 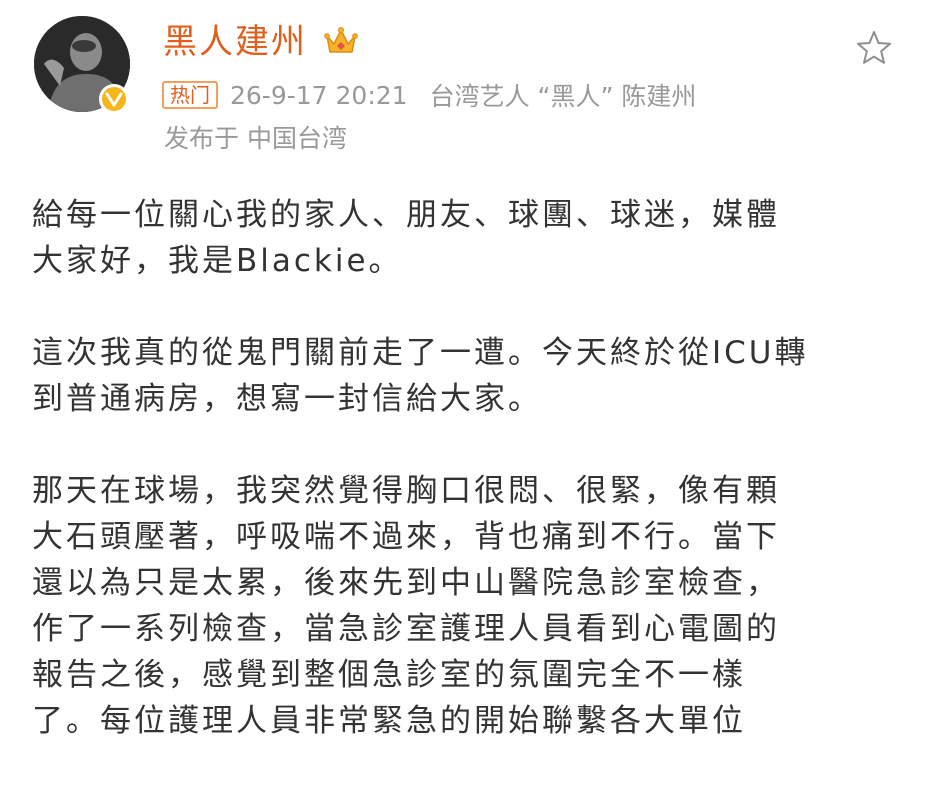 I want to click on post-meta: 热门 26-9-17 20:21 台湾艺人 “黑人” 陈建州, so click(x=429, y=95).